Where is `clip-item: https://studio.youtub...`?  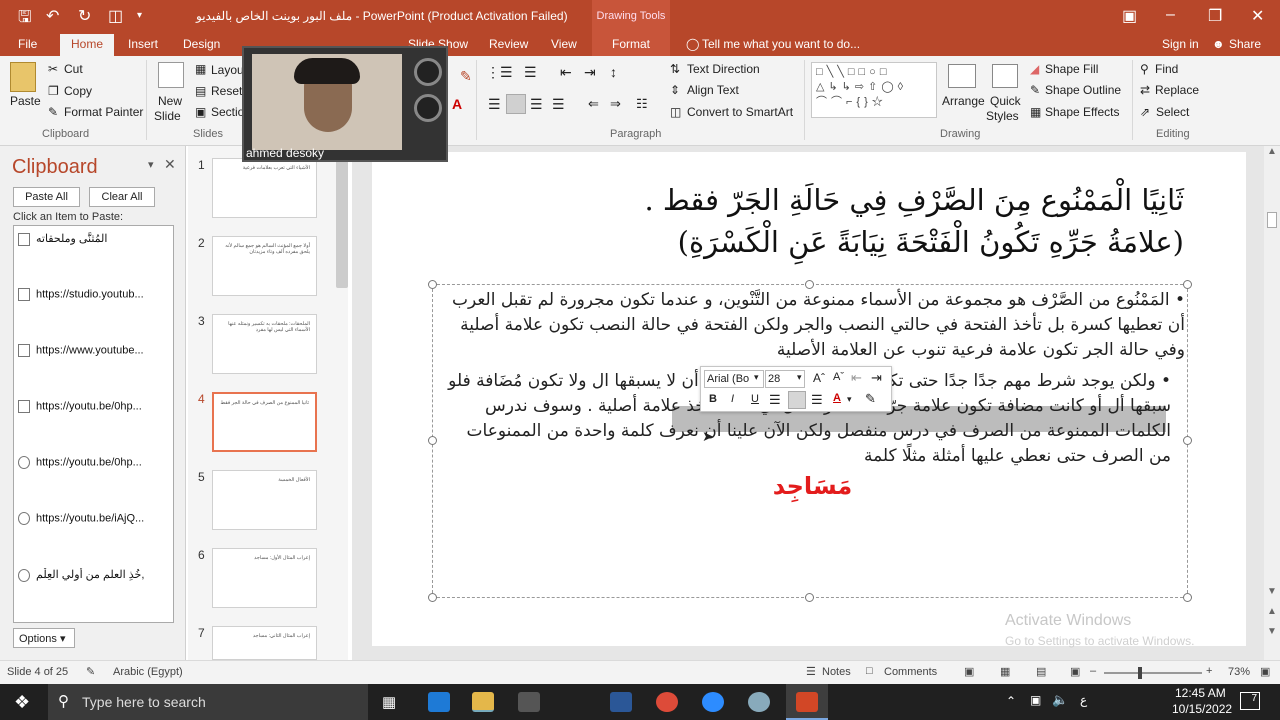 clip-item: https://studio.youtub... is located at coordinates (94, 294).